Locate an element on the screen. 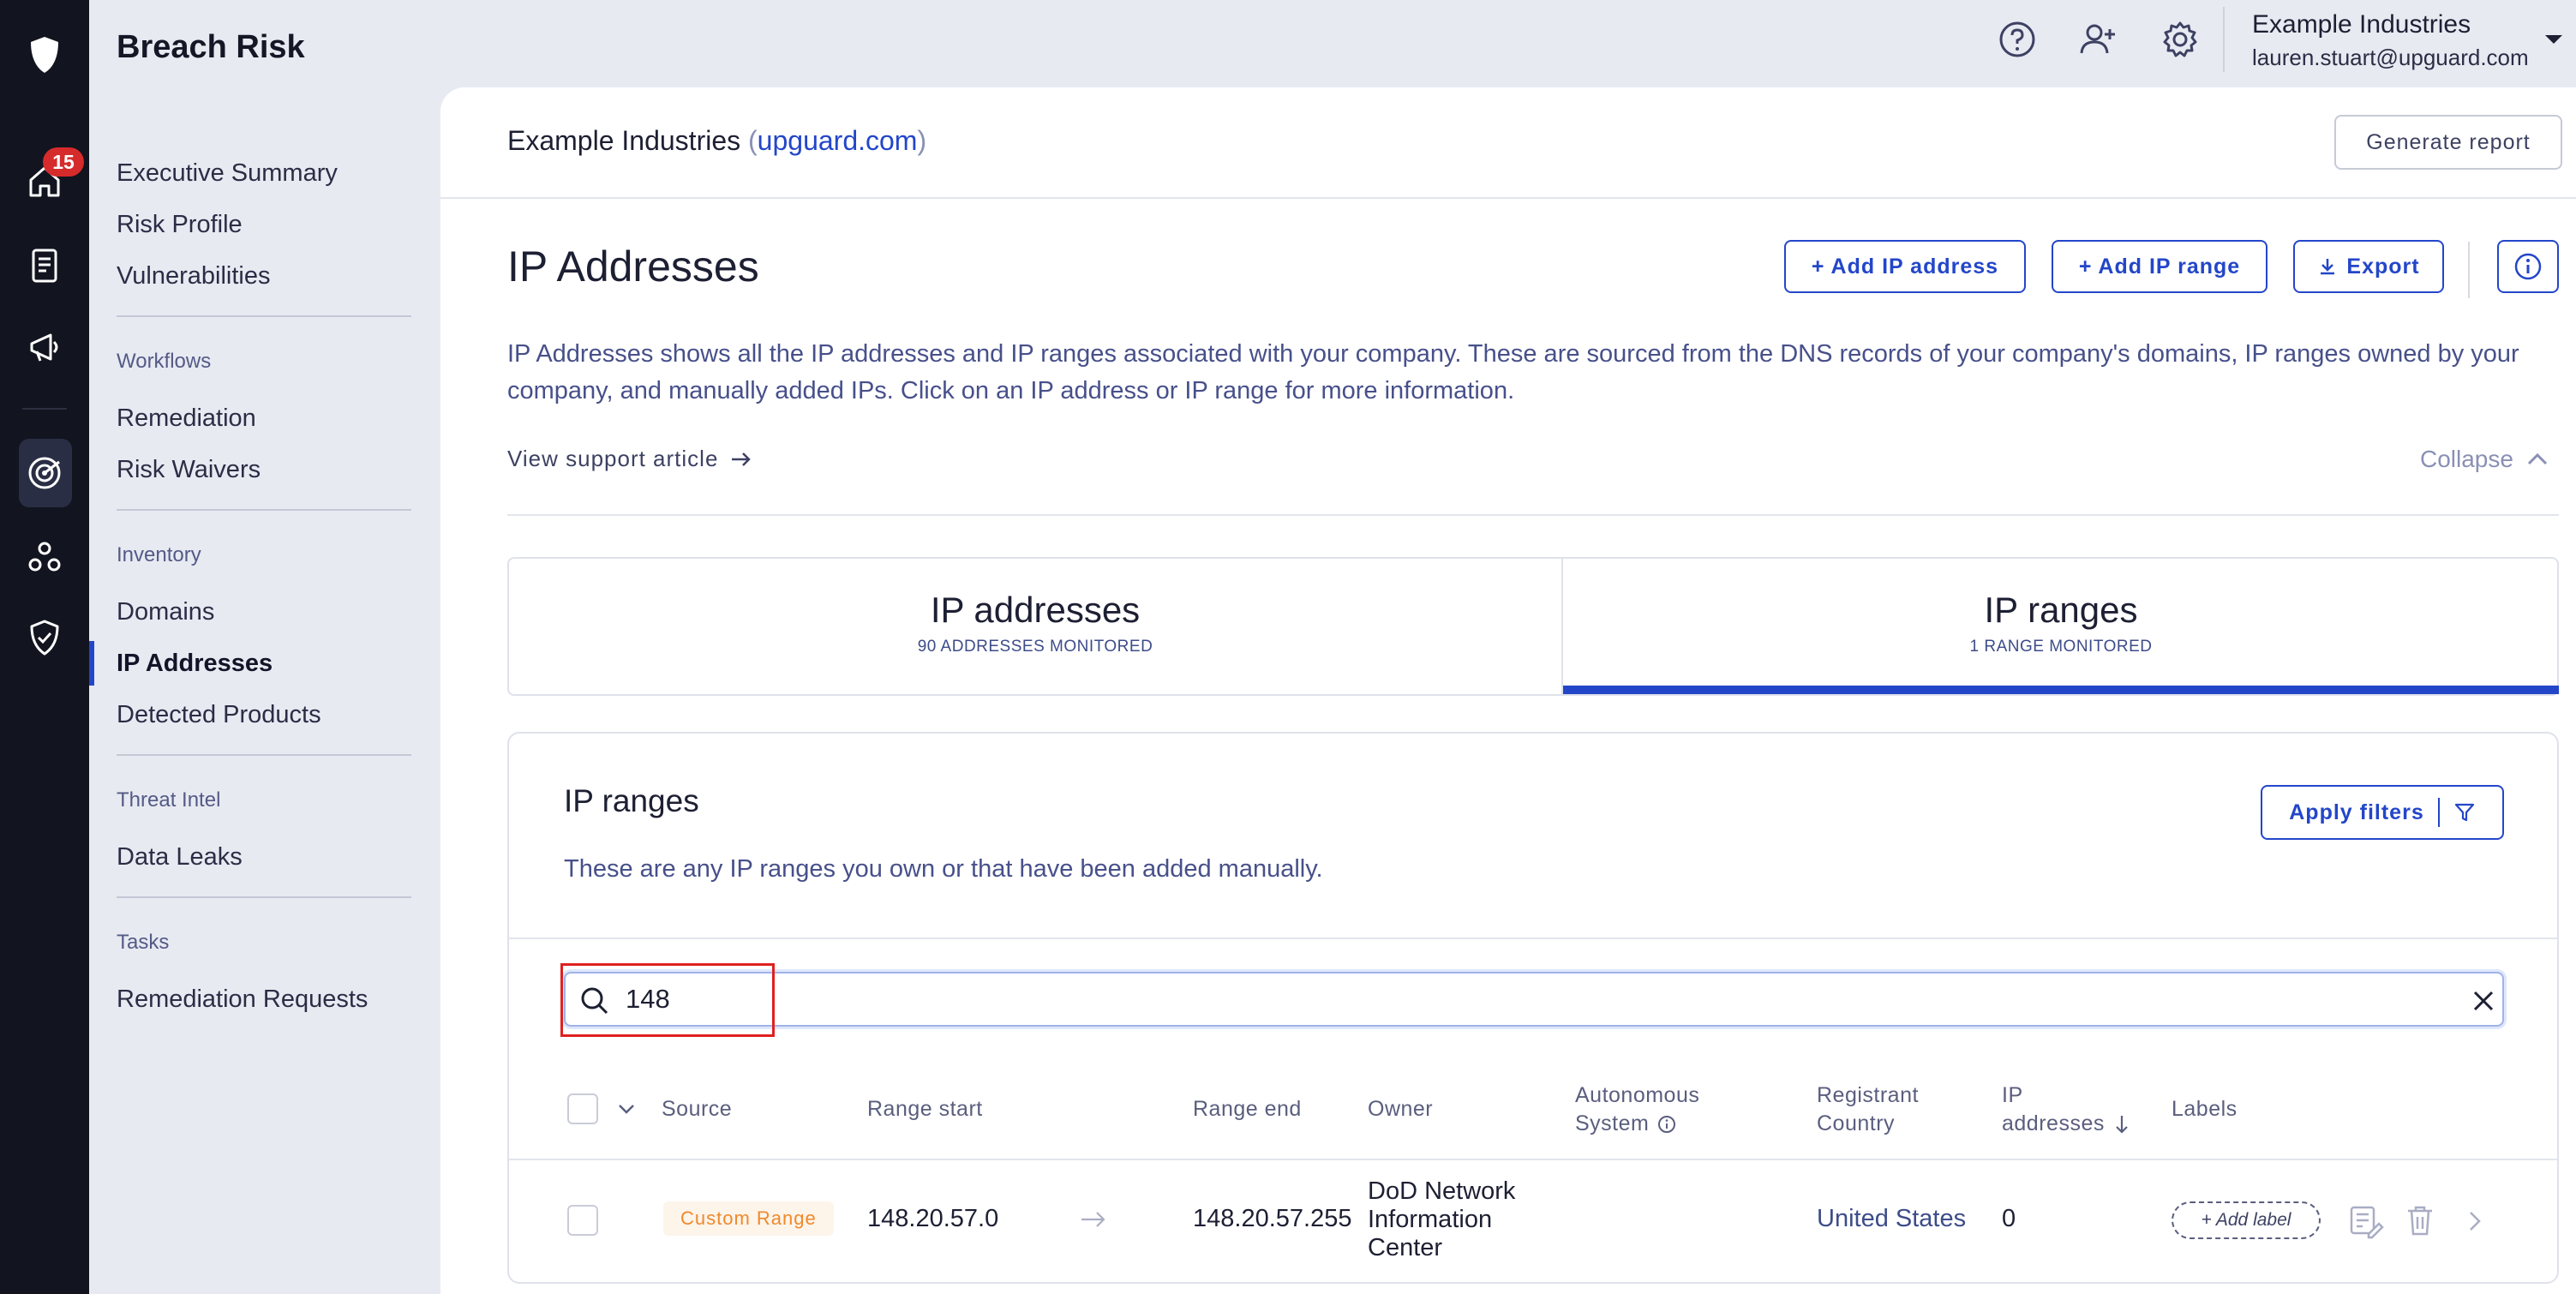 Image resolution: width=2576 pixels, height=1294 pixels. sidebar-item-detected-products: Detected Products is located at coordinates (219, 715).